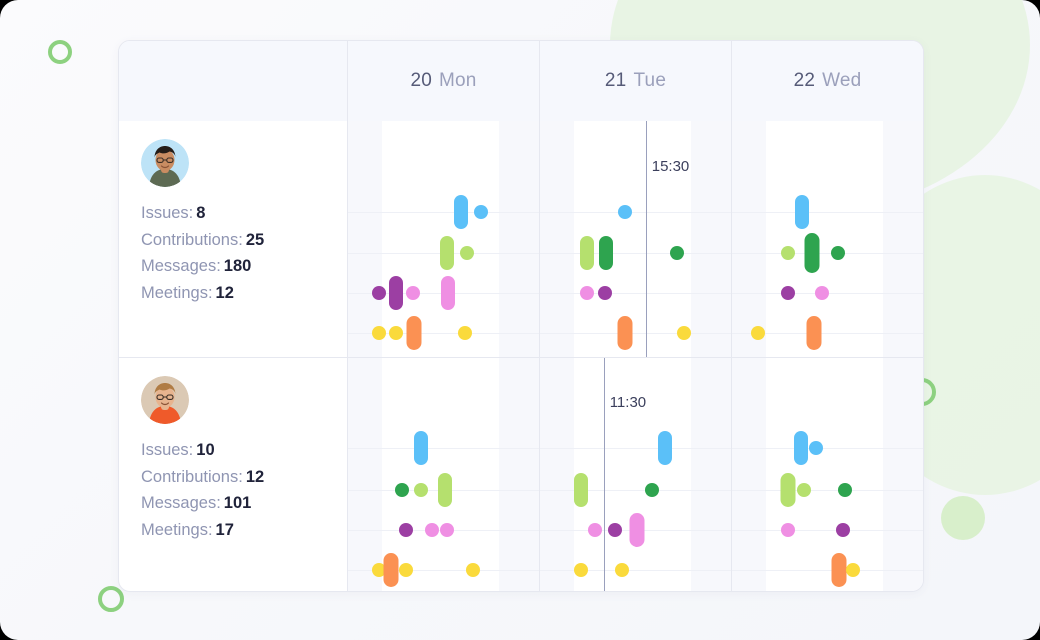  What do you see at coordinates (244, 213) in the screenshot?
I see `stat-issues: Issues: 8` at bounding box center [244, 213].